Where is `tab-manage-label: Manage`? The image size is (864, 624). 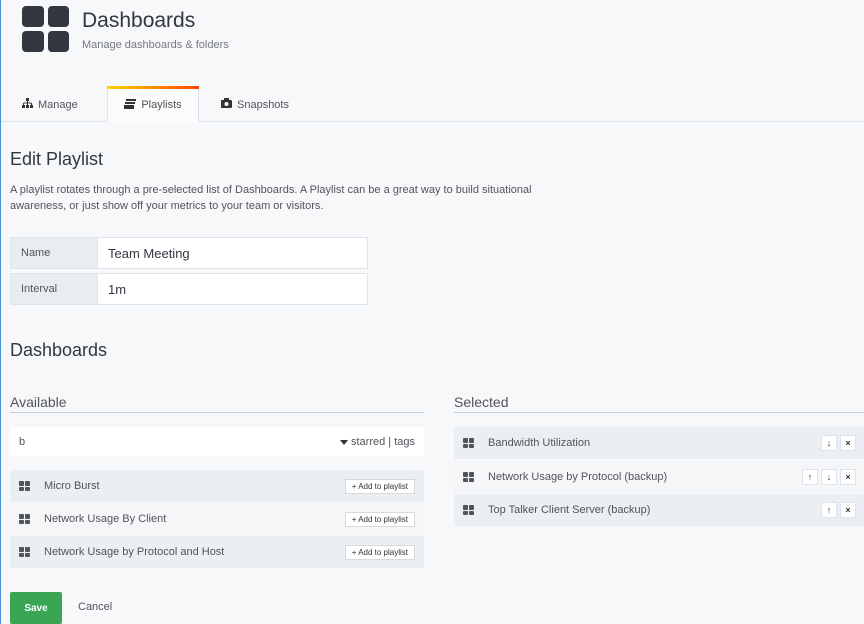 tab-manage-label: Manage is located at coordinates (58, 104).